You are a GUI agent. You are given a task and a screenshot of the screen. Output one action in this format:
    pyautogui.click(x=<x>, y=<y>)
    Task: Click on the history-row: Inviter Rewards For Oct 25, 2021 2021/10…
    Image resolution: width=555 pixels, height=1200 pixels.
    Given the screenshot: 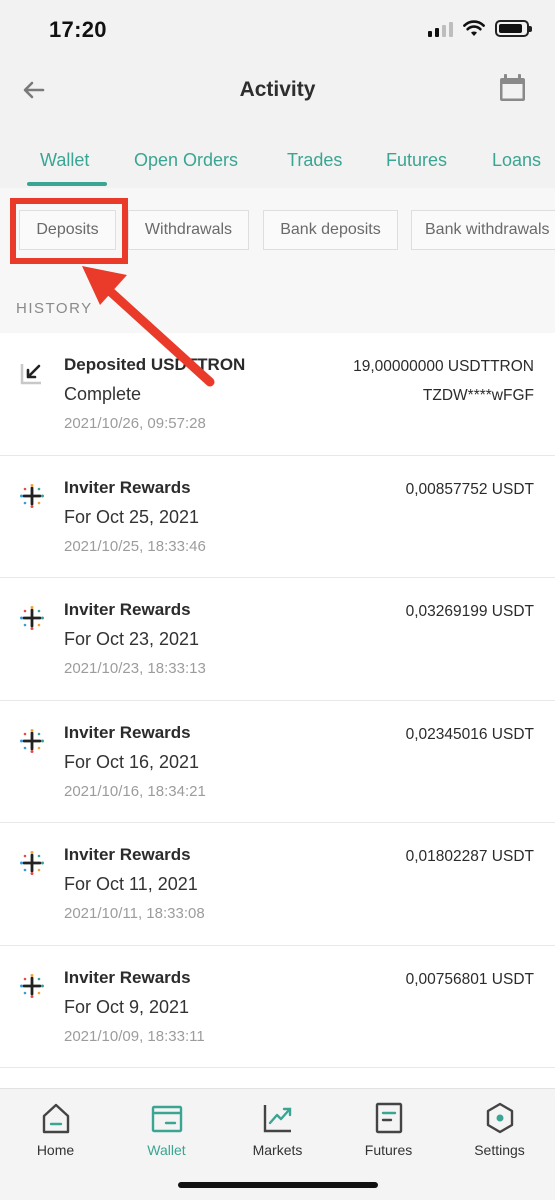 What is the action you would take?
    pyautogui.click(x=277, y=516)
    